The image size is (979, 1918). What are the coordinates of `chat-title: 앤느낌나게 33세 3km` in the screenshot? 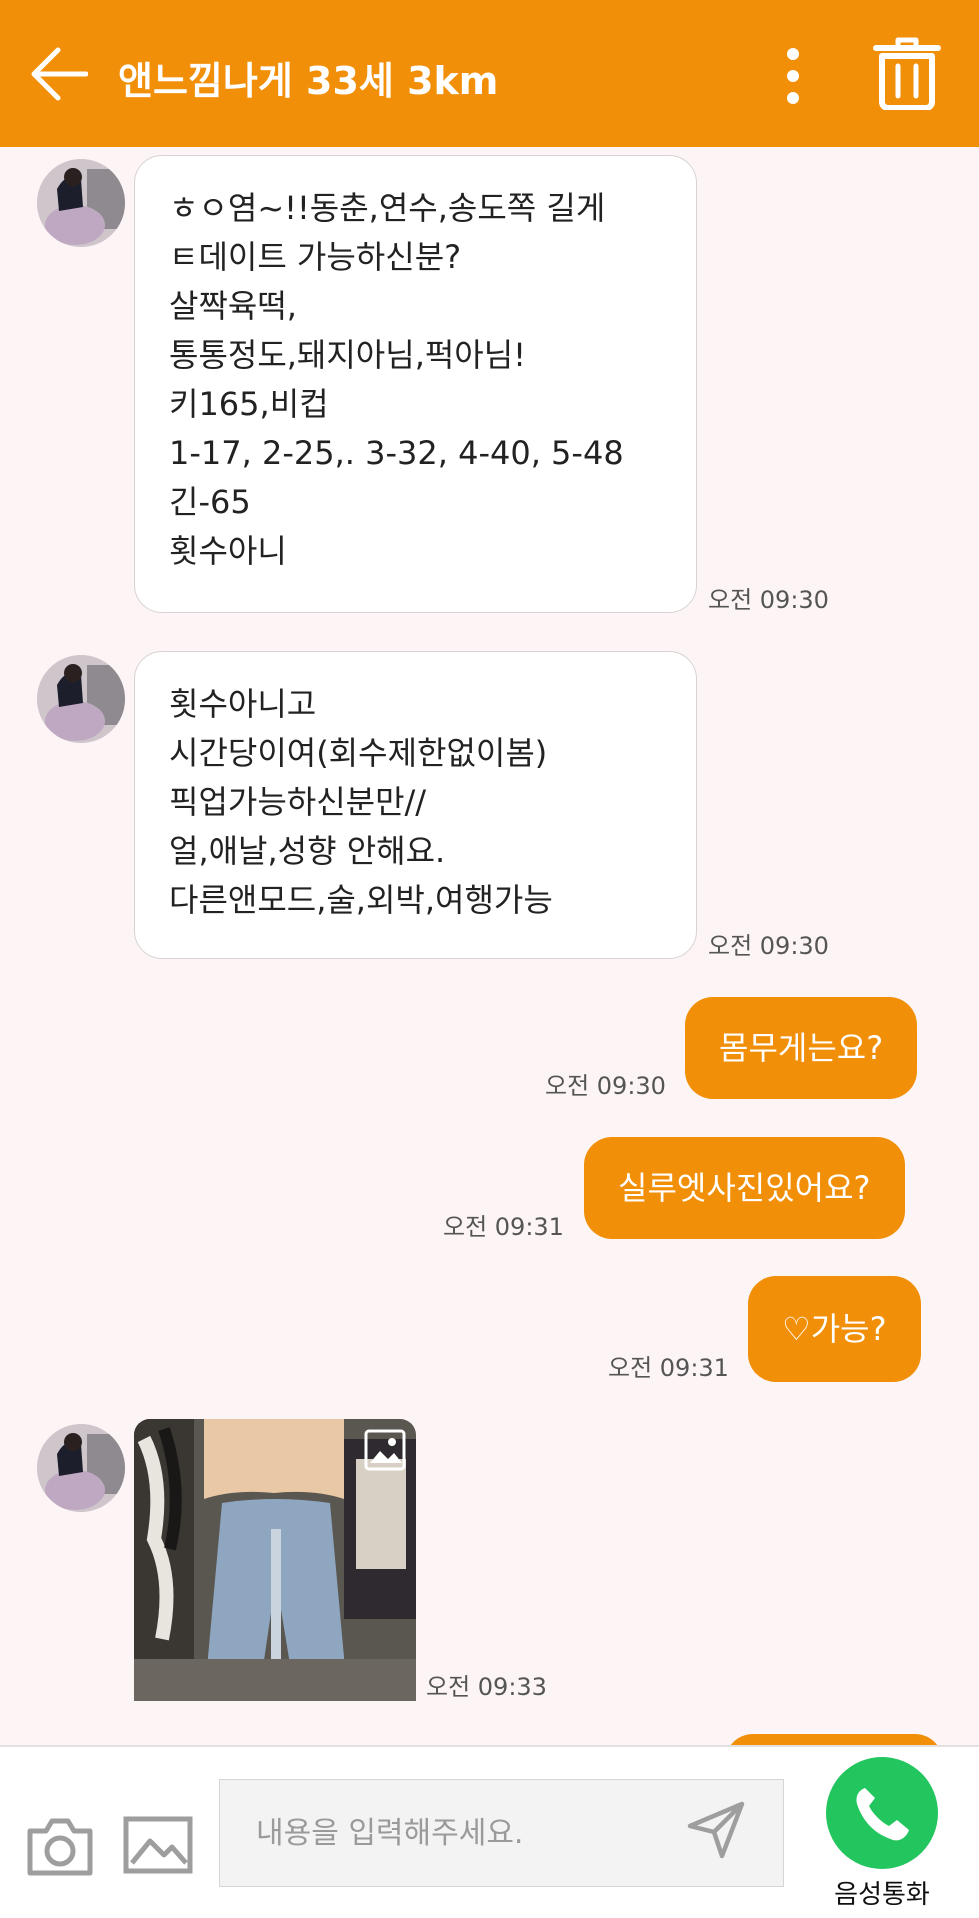 It's located at (308, 81).